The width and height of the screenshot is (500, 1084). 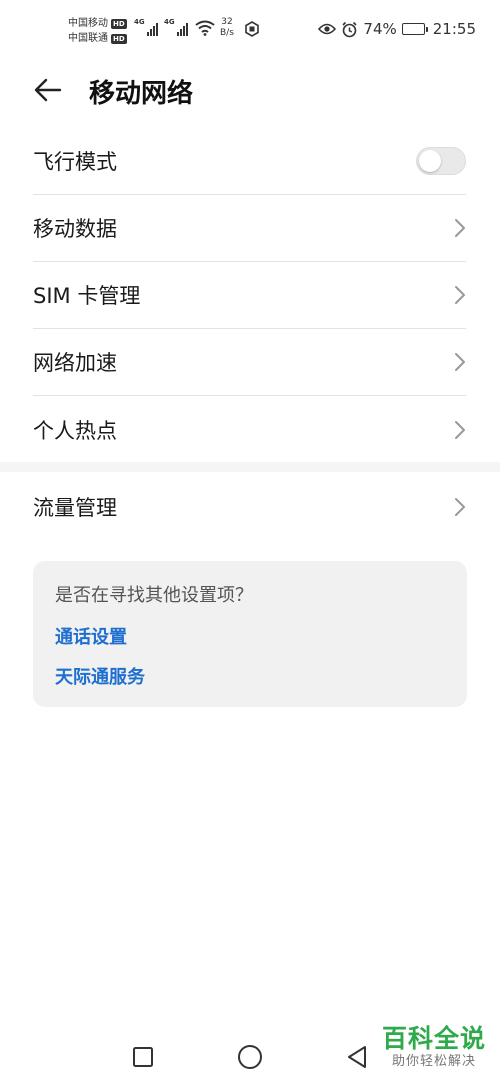 What do you see at coordinates (88, 38) in the screenshot?
I see `carrier-2-name: 中国联通` at bounding box center [88, 38].